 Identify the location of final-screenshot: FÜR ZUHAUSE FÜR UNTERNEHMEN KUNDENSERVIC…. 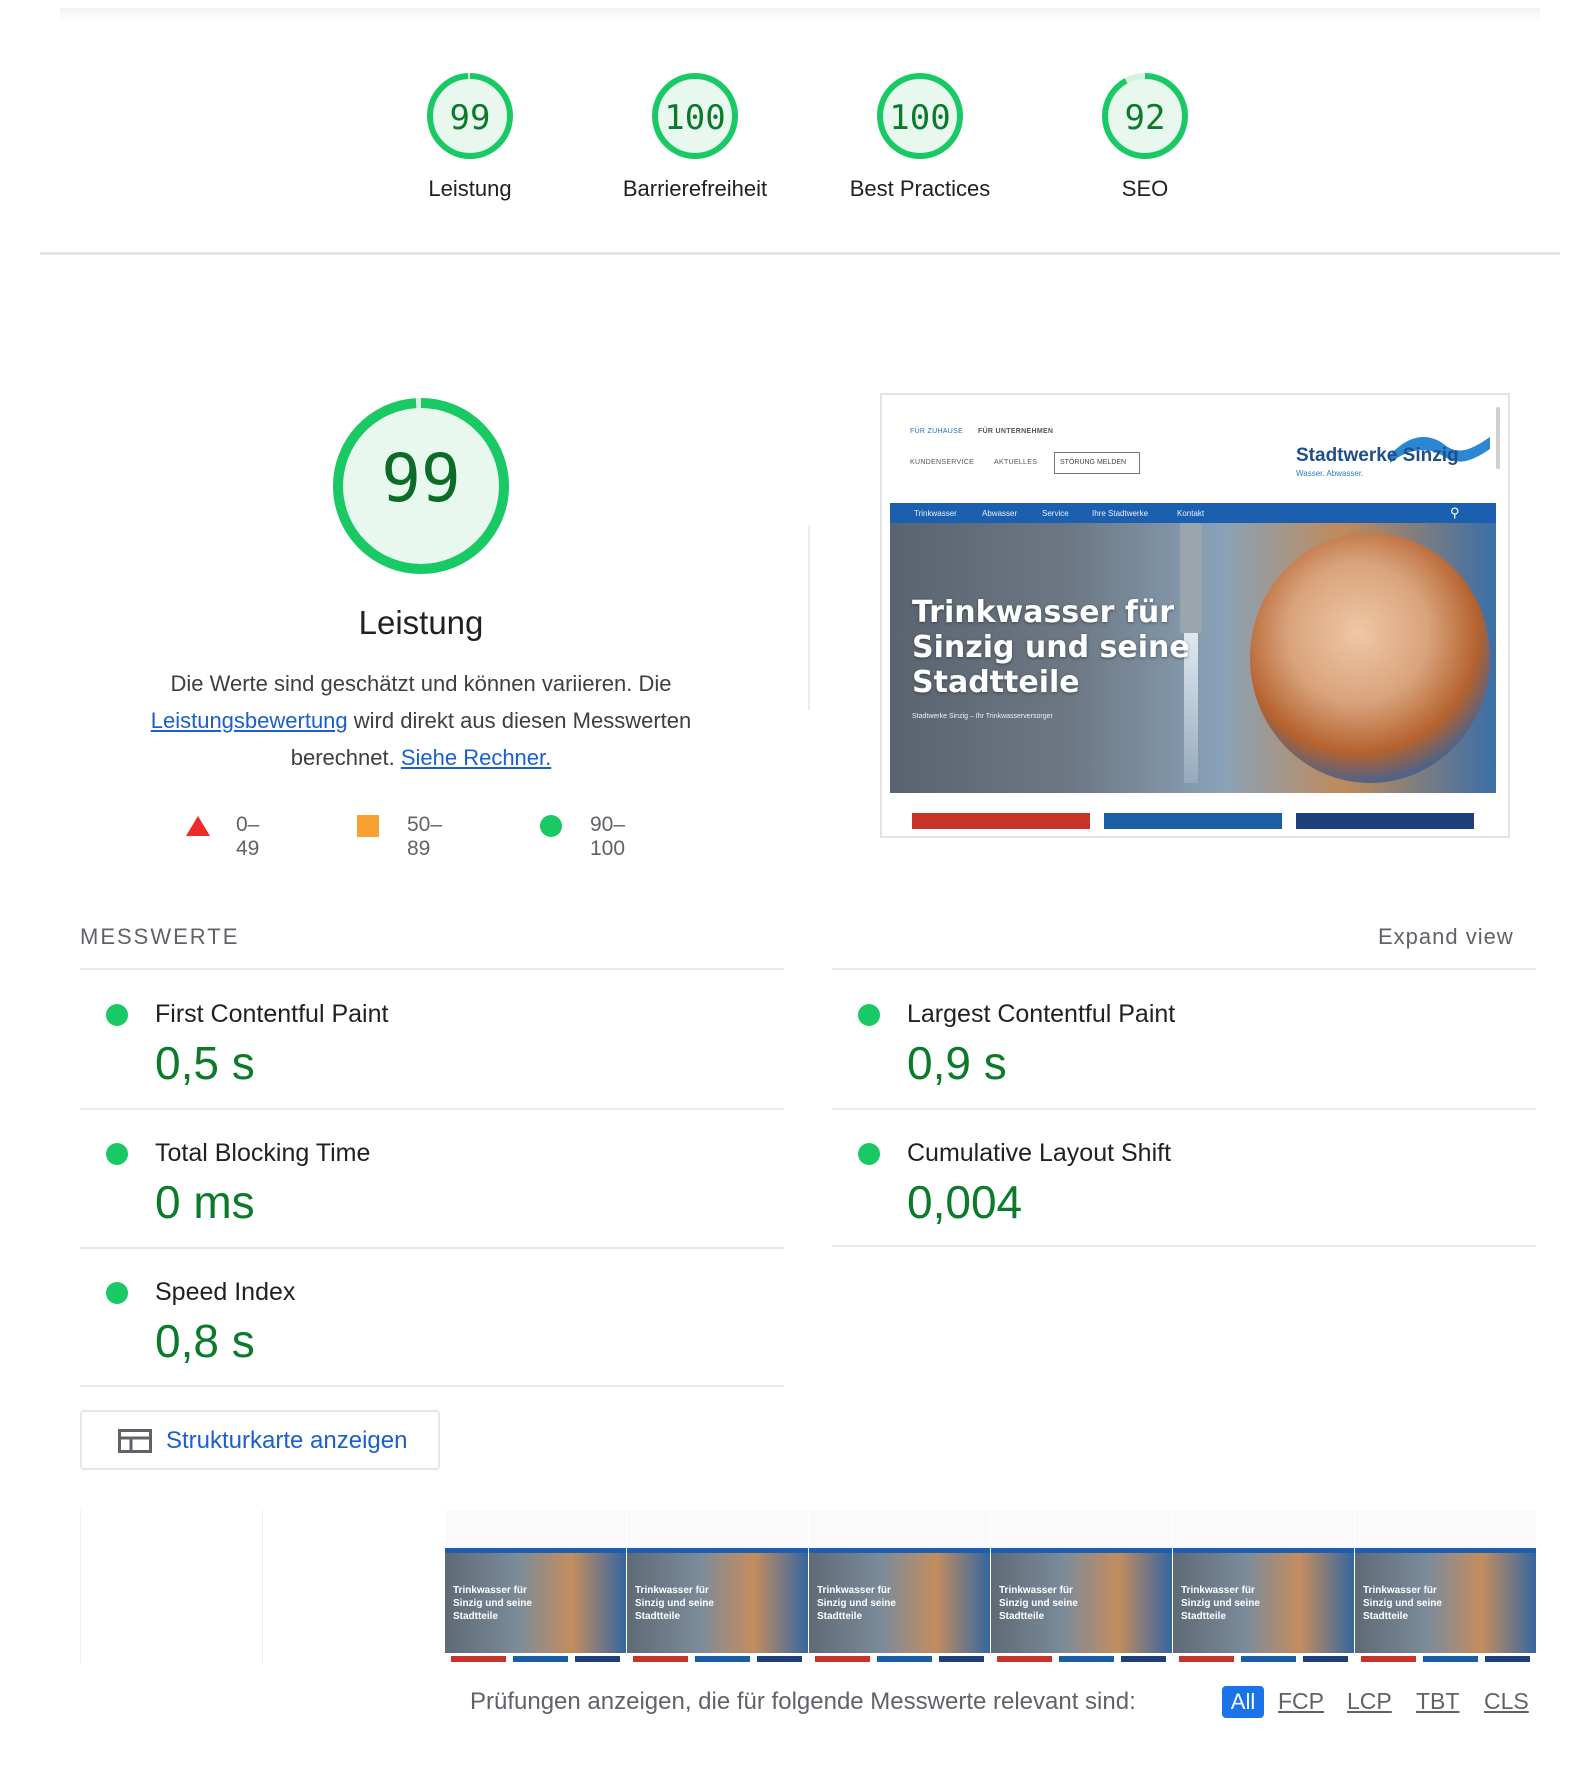
(1195, 615).